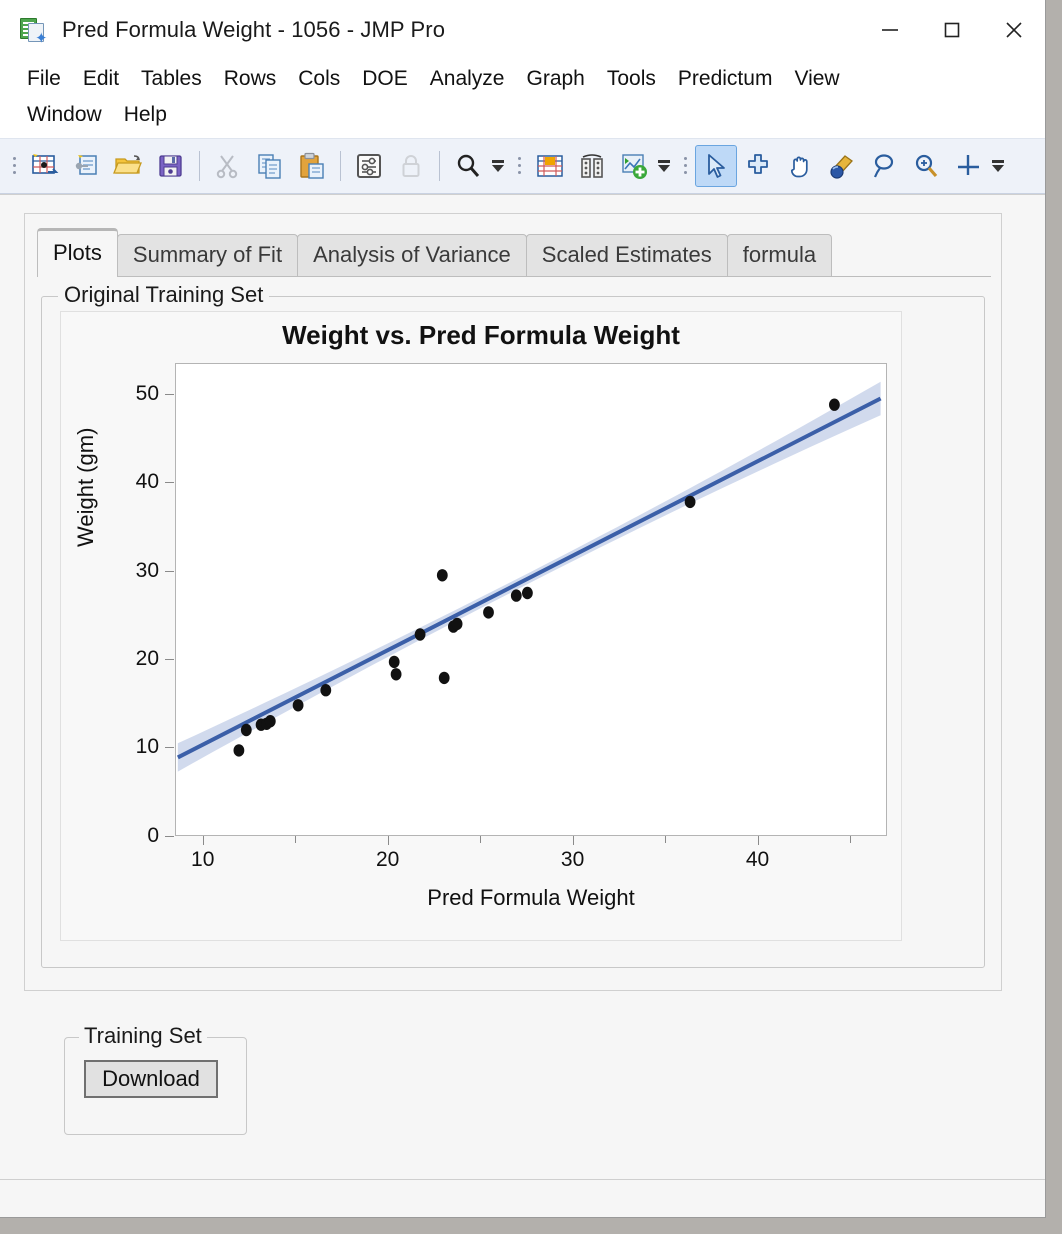  Describe the element at coordinates (890, 29) in the screenshot. I see `minimize-button` at that location.